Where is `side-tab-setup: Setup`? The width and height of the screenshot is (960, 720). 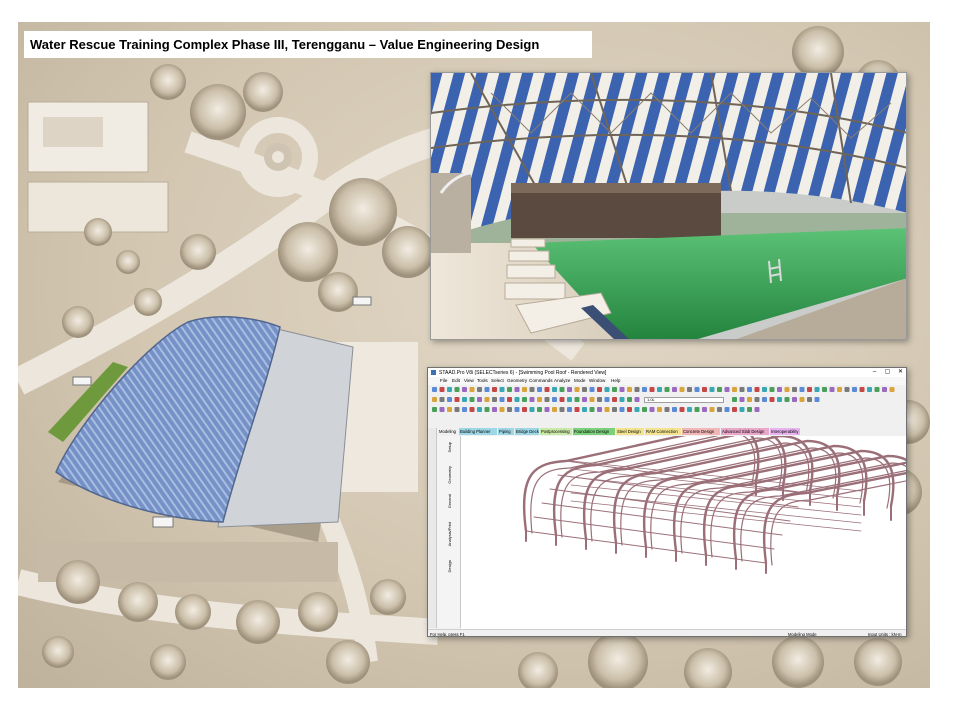
side-tab-setup: Setup is located at coordinates (453, 447).